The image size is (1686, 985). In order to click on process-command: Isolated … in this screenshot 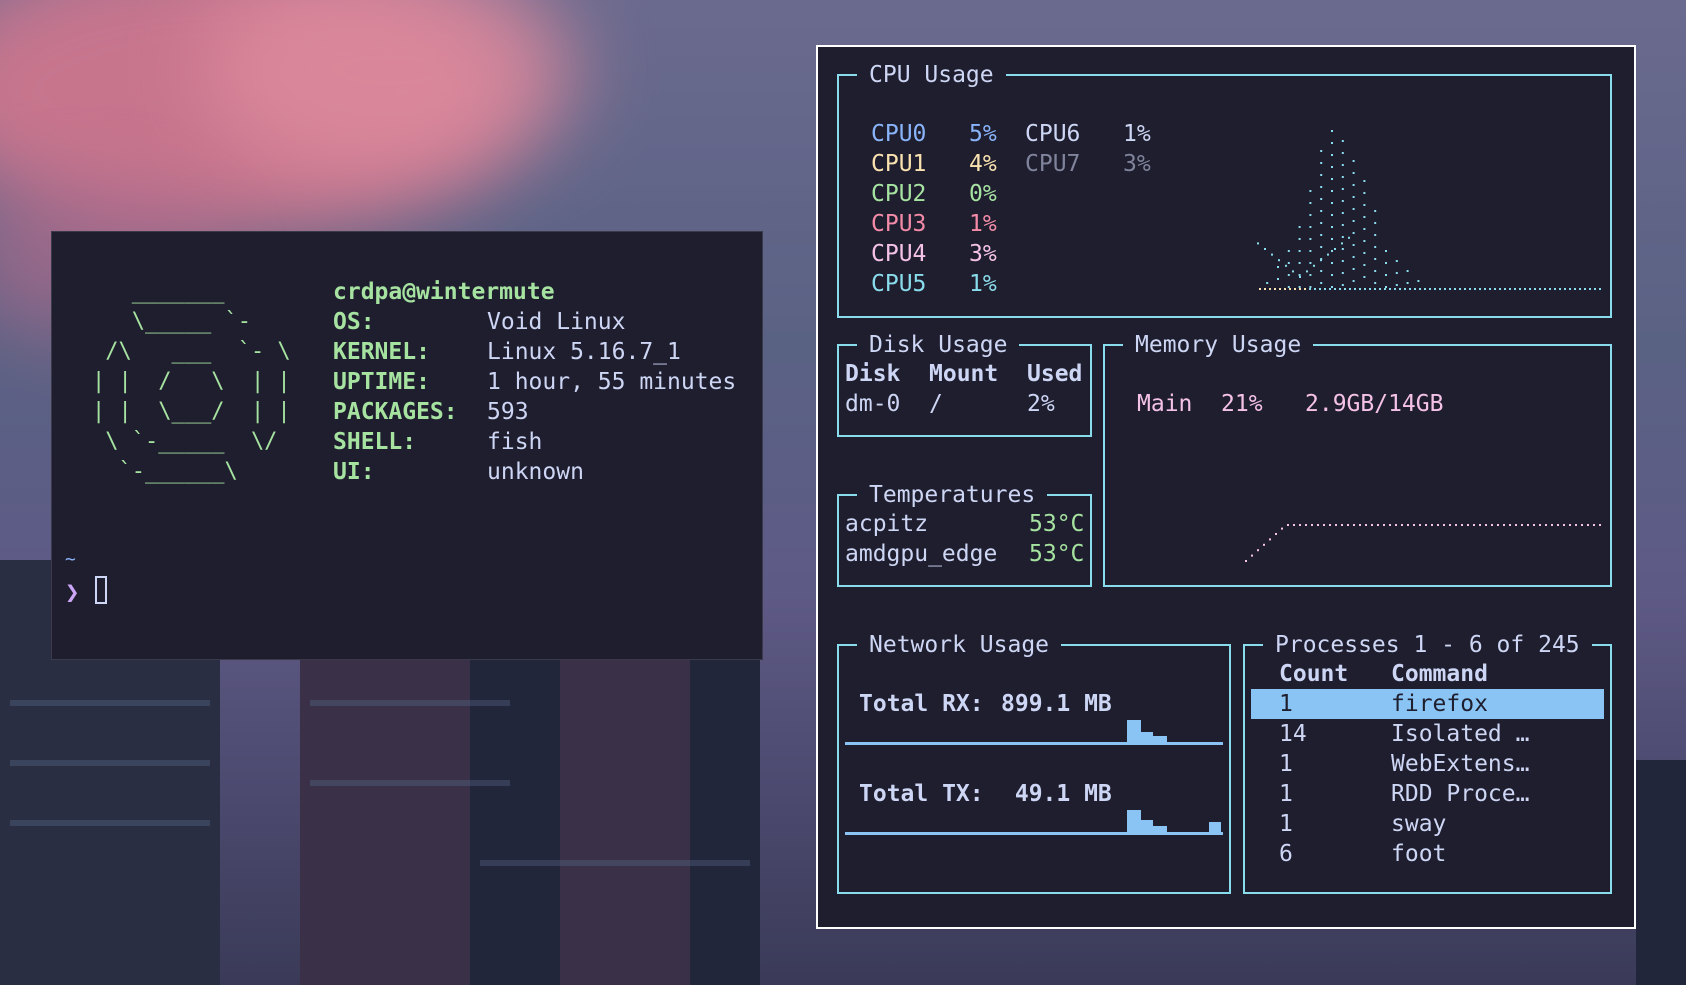, I will do `click(1460, 734)`.